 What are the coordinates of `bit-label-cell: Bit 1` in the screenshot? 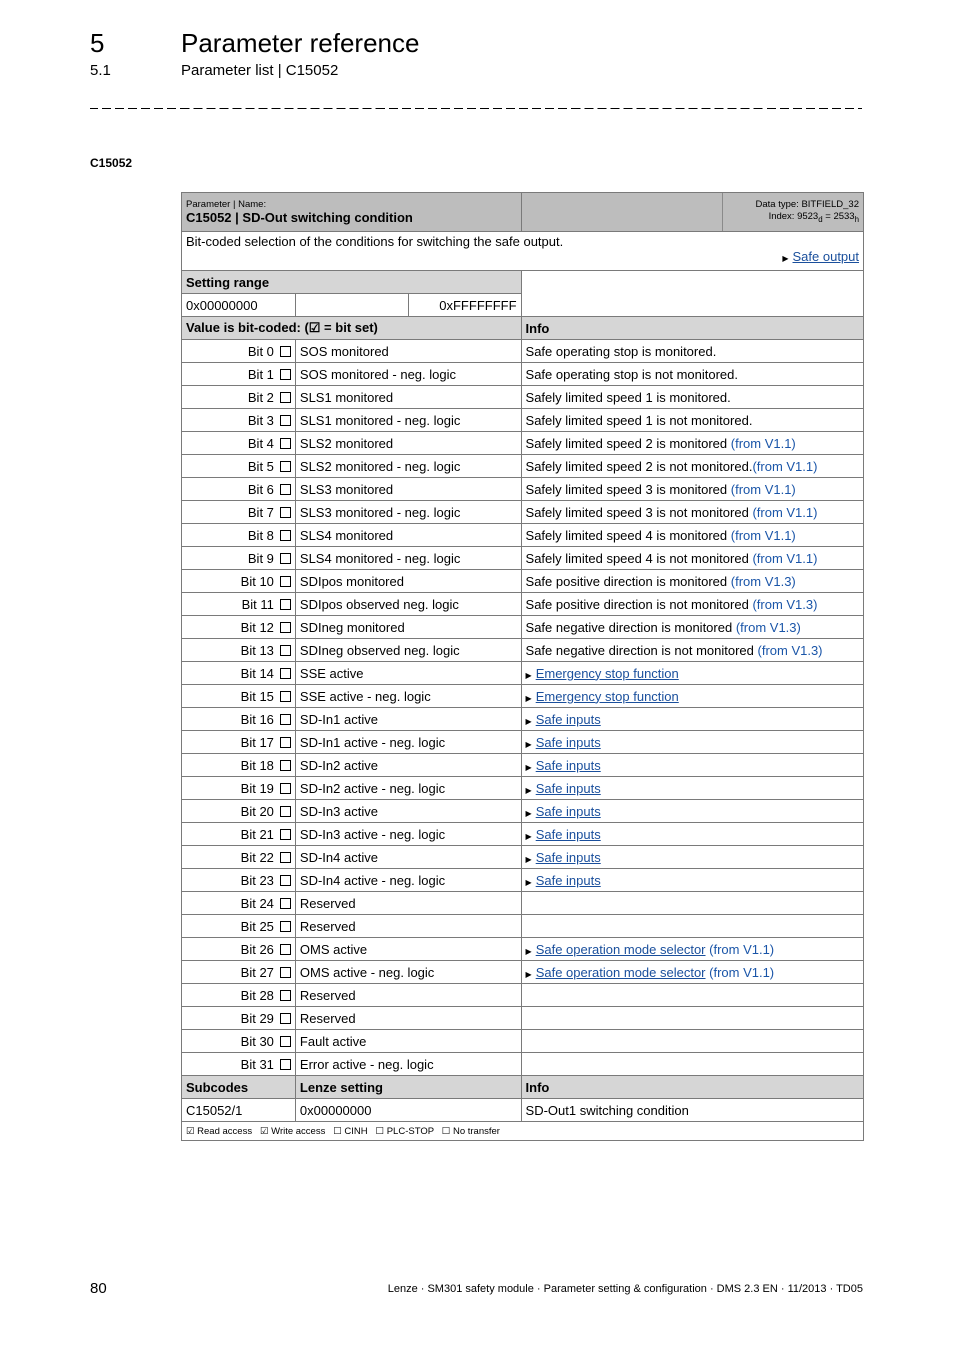 It's located at (238, 374).